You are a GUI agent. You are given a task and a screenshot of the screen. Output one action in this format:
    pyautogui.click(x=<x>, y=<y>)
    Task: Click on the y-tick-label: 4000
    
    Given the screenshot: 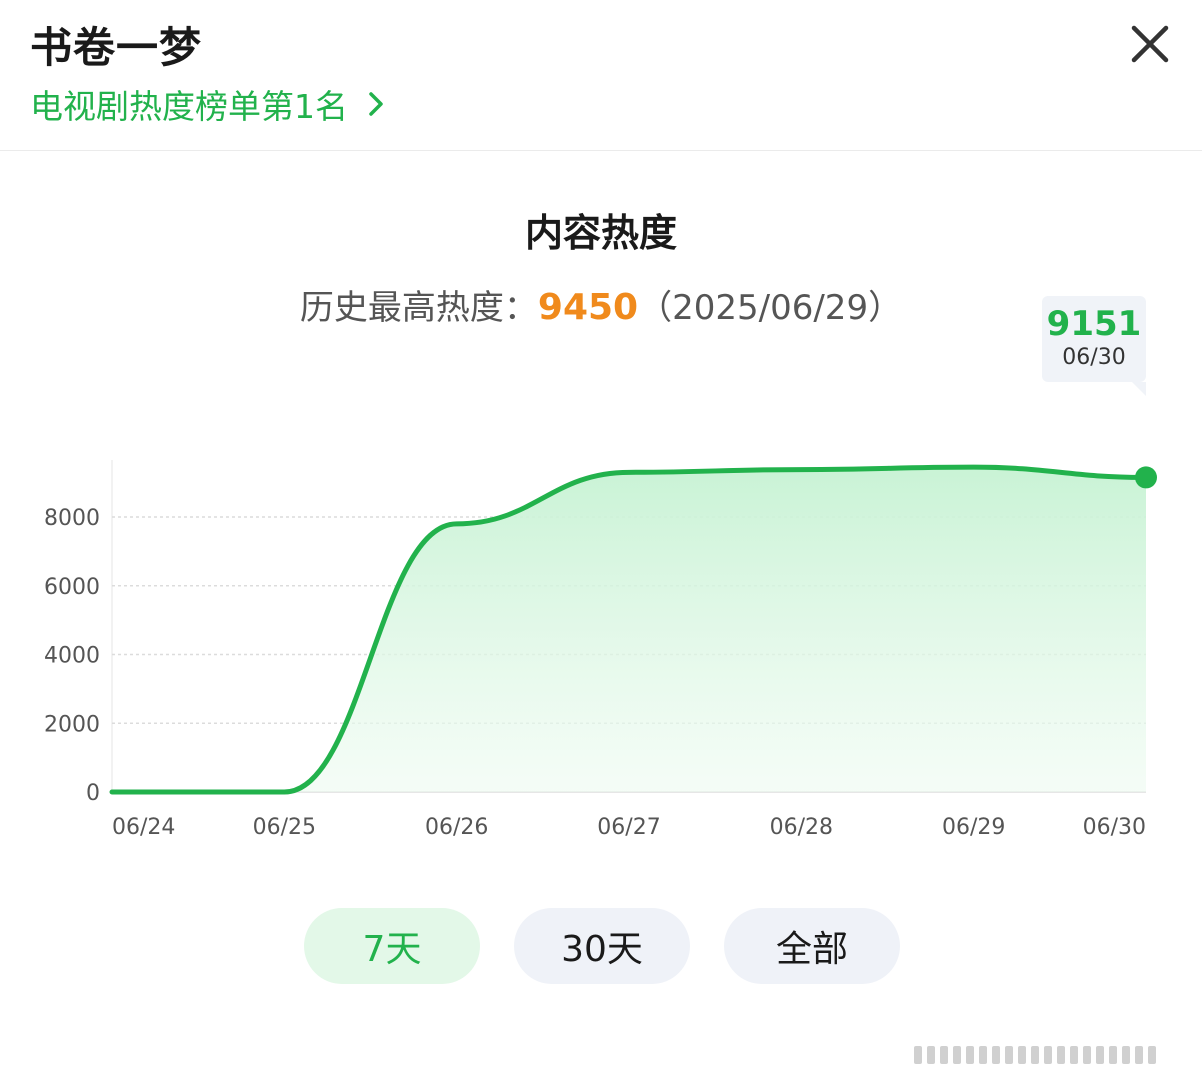 What is the action you would take?
    pyautogui.click(x=72, y=656)
    